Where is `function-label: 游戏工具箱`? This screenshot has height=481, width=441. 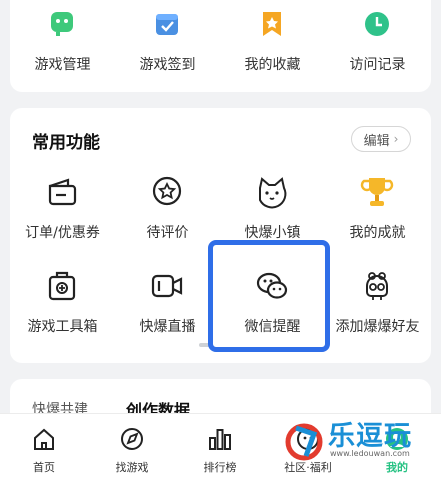 function-label: 游戏工具箱 is located at coordinates (62, 327).